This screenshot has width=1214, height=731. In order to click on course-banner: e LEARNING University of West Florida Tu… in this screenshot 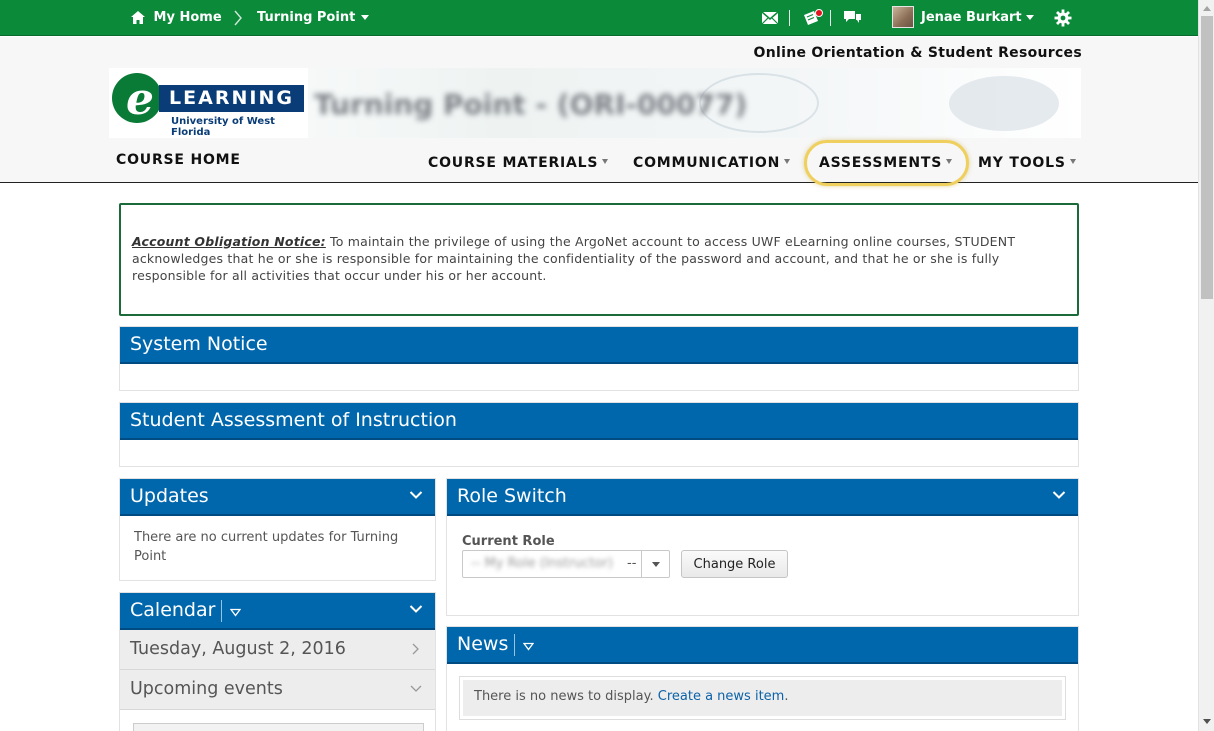, I will do `click(595, 103)`.